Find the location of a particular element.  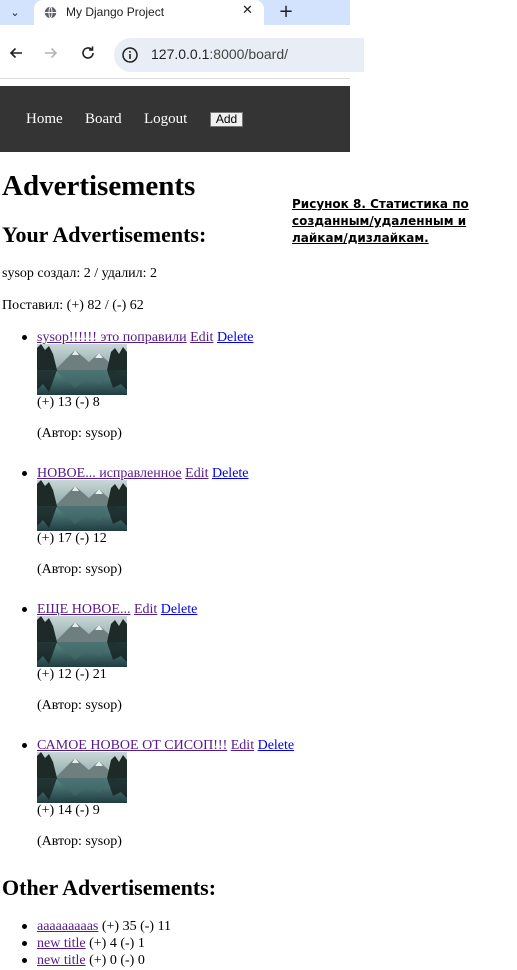

list-item: aaaaaaaaas (+) 35 (-) 11 is located at coordinates (175, 927).